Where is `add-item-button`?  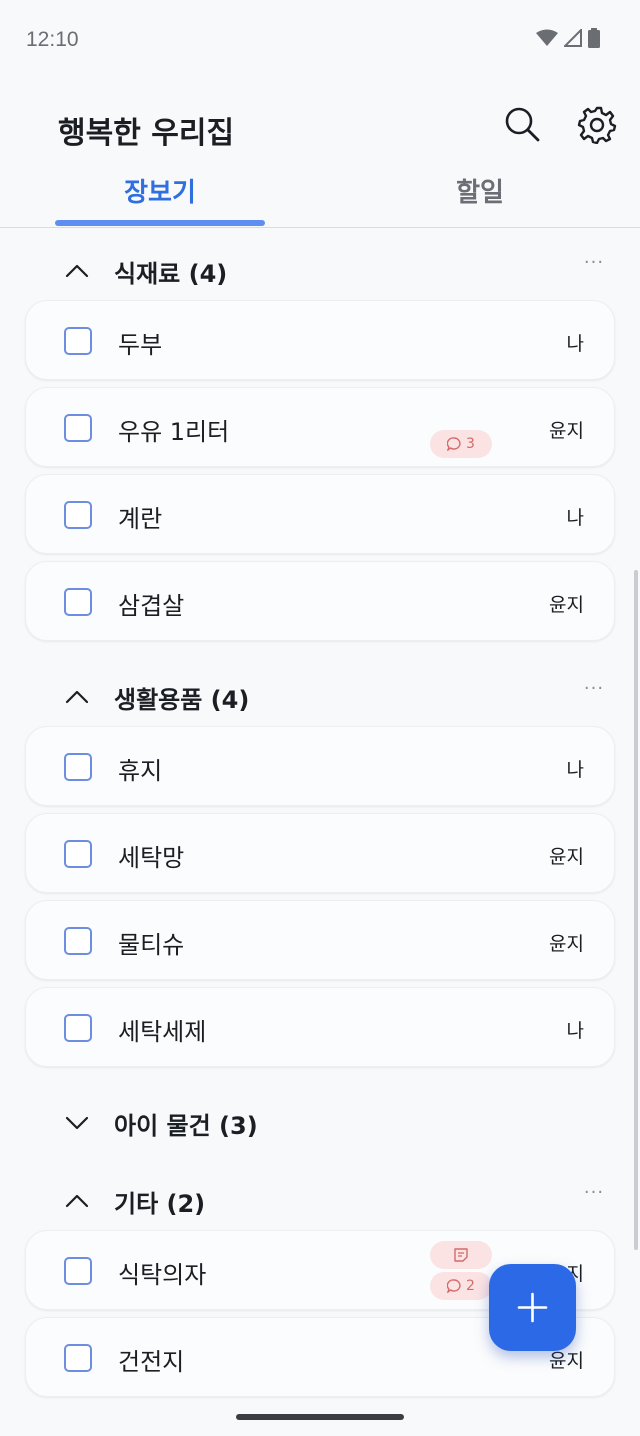 add-item-button is located at coordinates (532, 1307).